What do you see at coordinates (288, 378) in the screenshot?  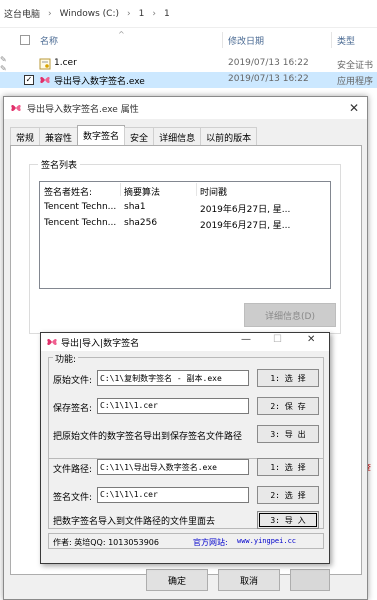 I see `select-source-button: 1: 选 择` at bounding box center [288, 378].